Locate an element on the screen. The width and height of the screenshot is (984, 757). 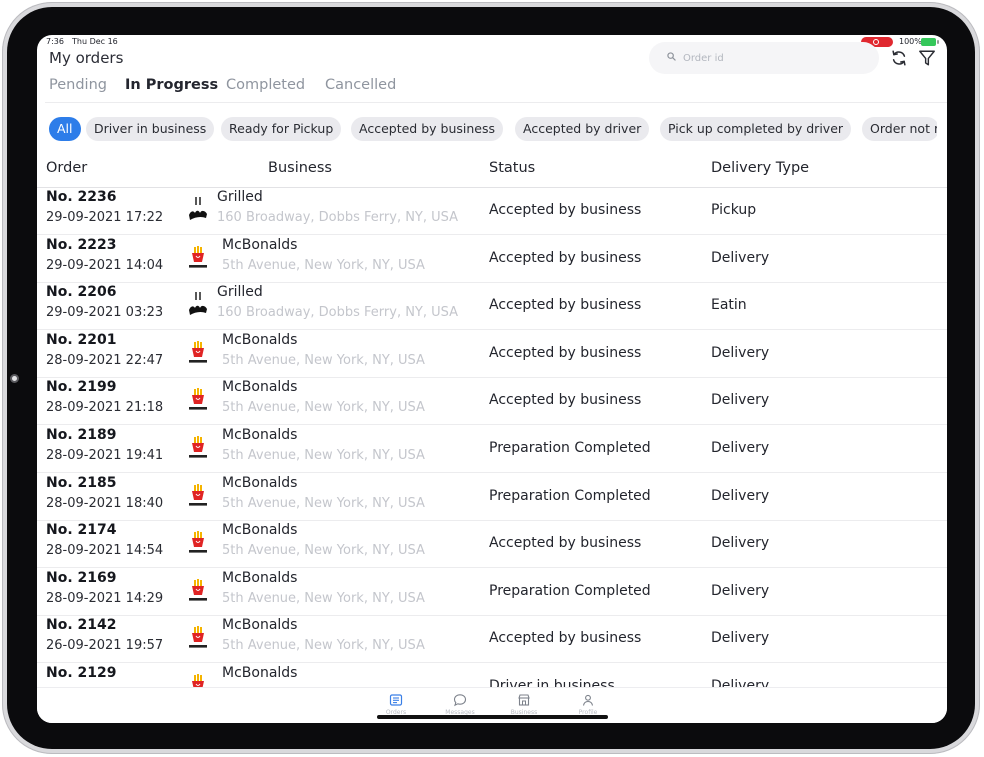
column-header-status: Status is located at coordinates (512, 168).